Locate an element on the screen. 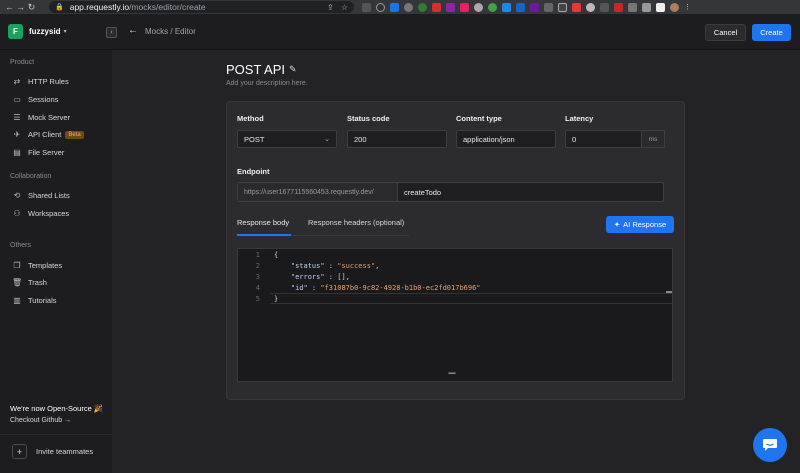  mock-title-text: POST API is located at coordinates (256, 69).